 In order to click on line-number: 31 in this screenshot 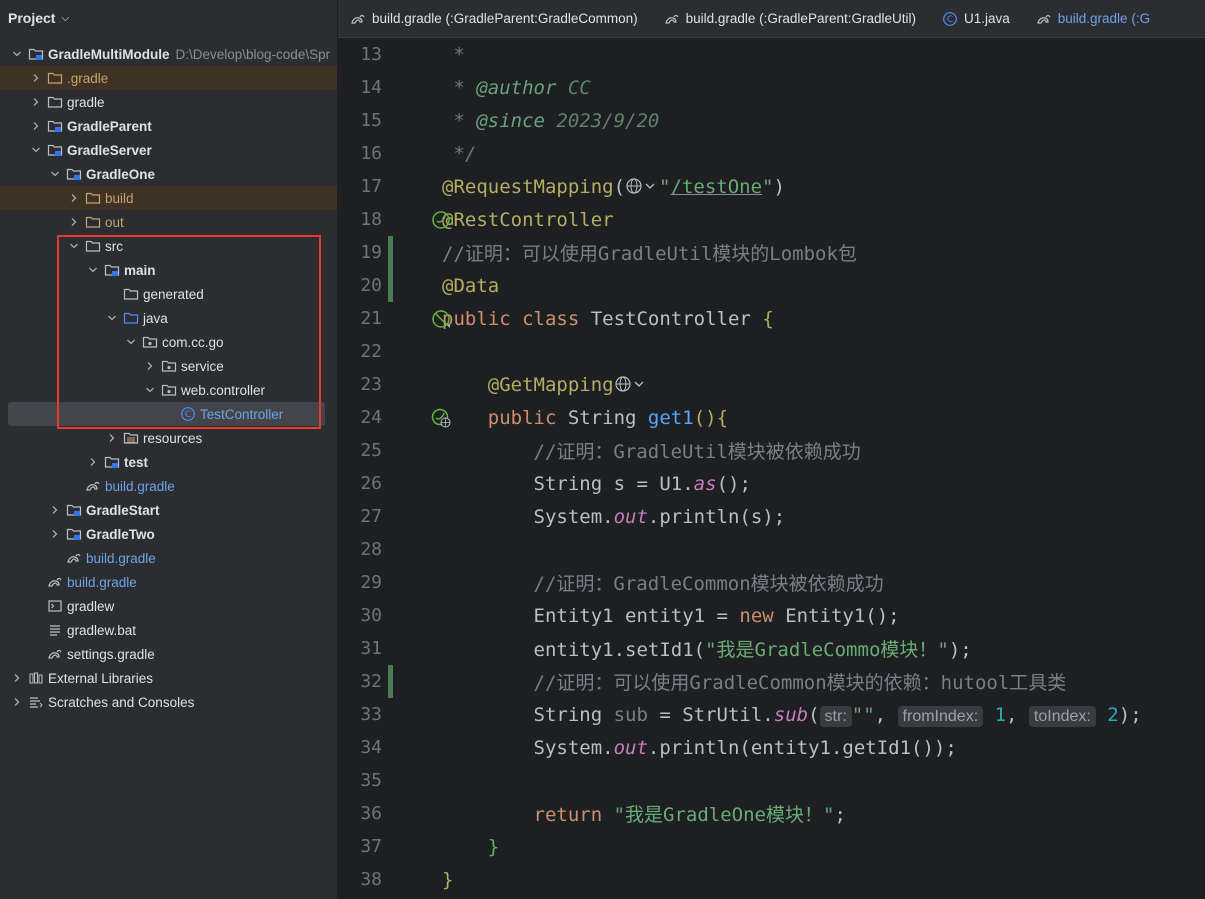, I will do `click(371, 648)`.